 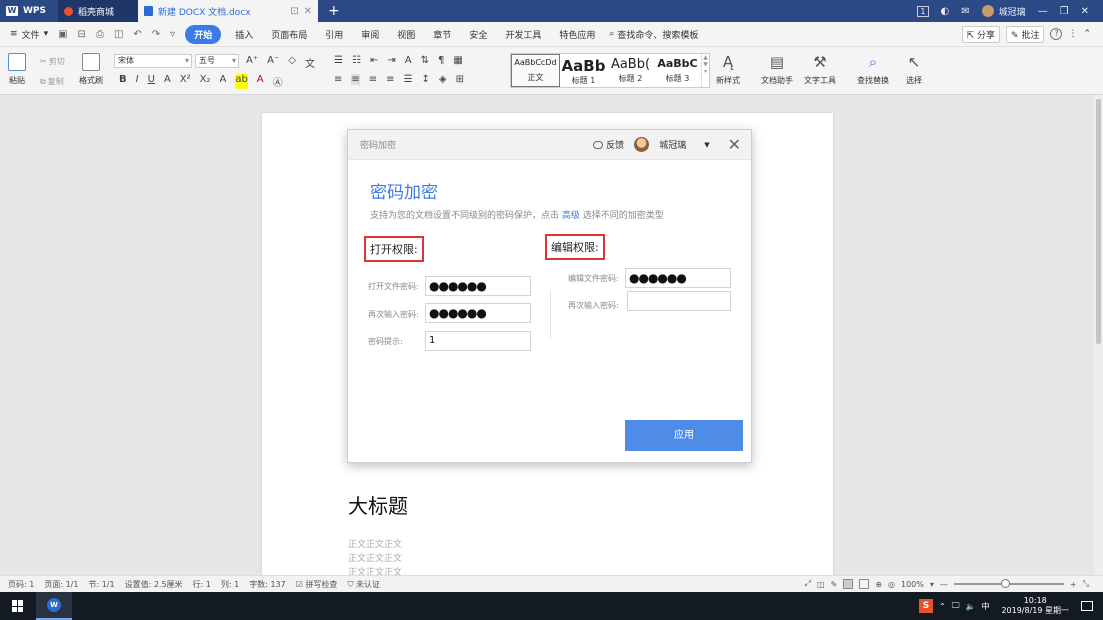 What do you see at coordinates (965, 11) in the screenshot?
I see `mail-icon: ✉` at bounding box center [965, 11].